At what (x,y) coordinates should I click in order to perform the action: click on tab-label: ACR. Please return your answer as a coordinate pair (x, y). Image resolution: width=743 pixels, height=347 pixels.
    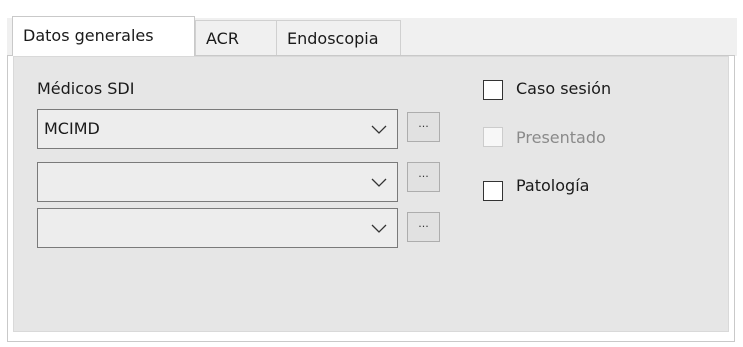
    Looking at the image, I should click on (222, 38).